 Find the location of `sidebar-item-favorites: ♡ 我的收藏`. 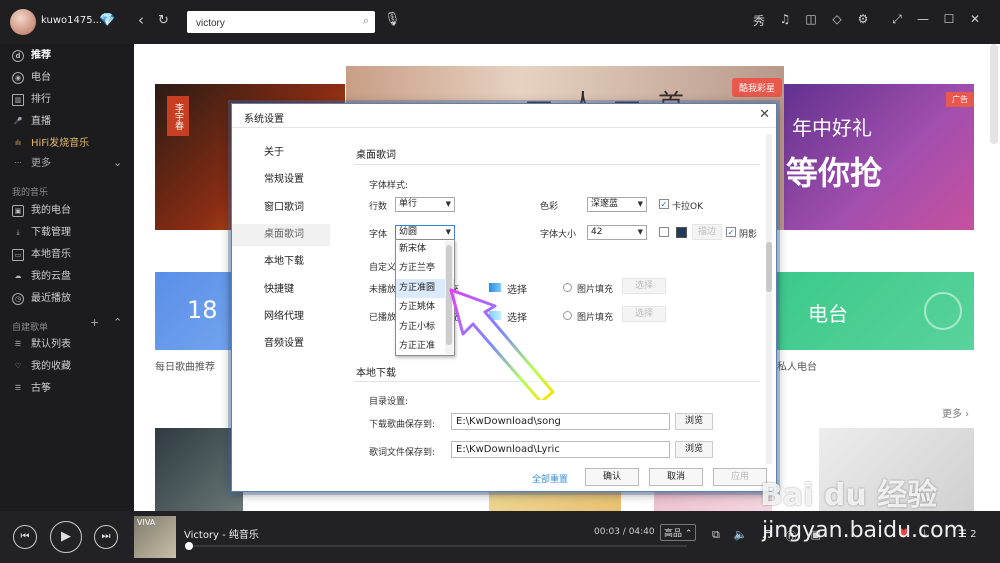

sidebar-item-favorites: ♡ 我的收藏 is located at coordinates (41, 367).